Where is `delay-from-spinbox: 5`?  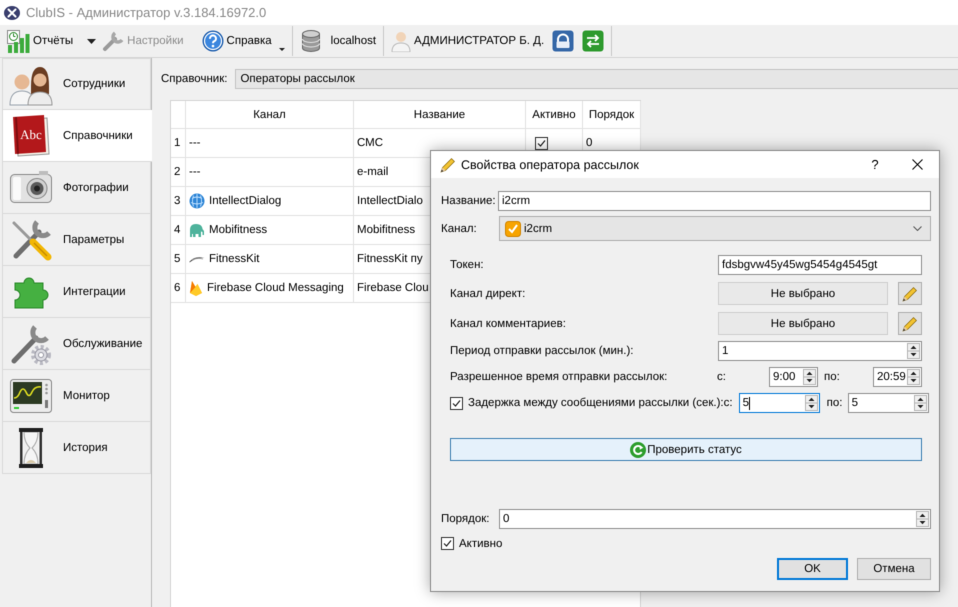 delay-from-spinbox: 5 is located at coordinates (779, 403).